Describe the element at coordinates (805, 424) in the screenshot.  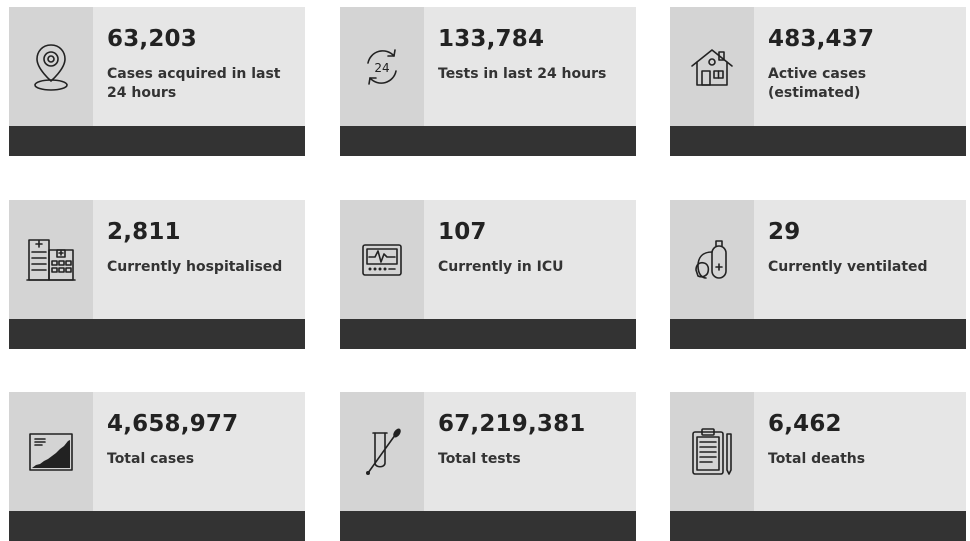
I see `stat-value: 6,462` at that location.